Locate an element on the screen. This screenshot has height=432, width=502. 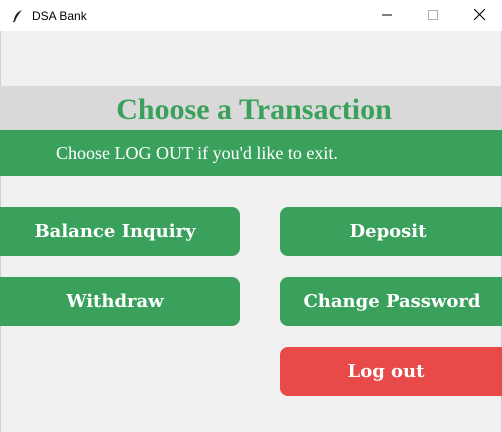
logout-hint-text: Choose LOG OUT if you'd like to exit. is located at coordinates (197, 152).